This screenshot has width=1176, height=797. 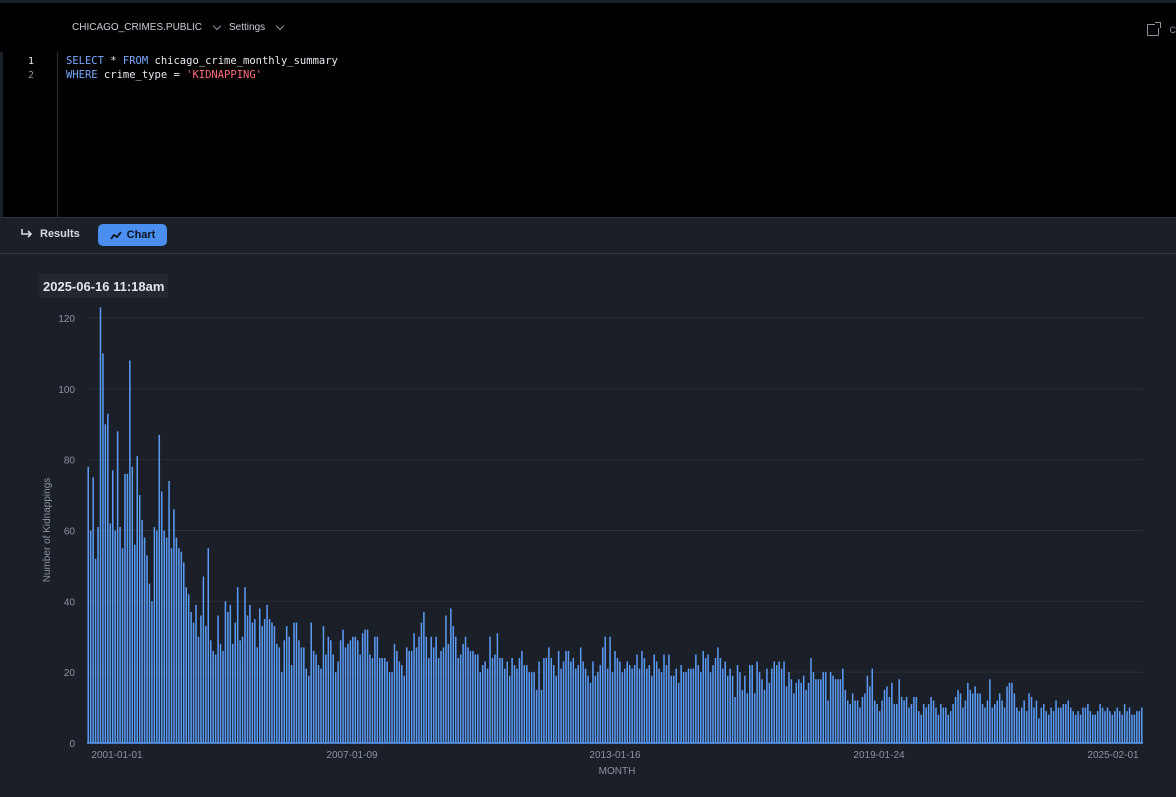 I want to click on database-label: CHICAGO_CRIMES.PUBLIC, so click(x=137, y=27).